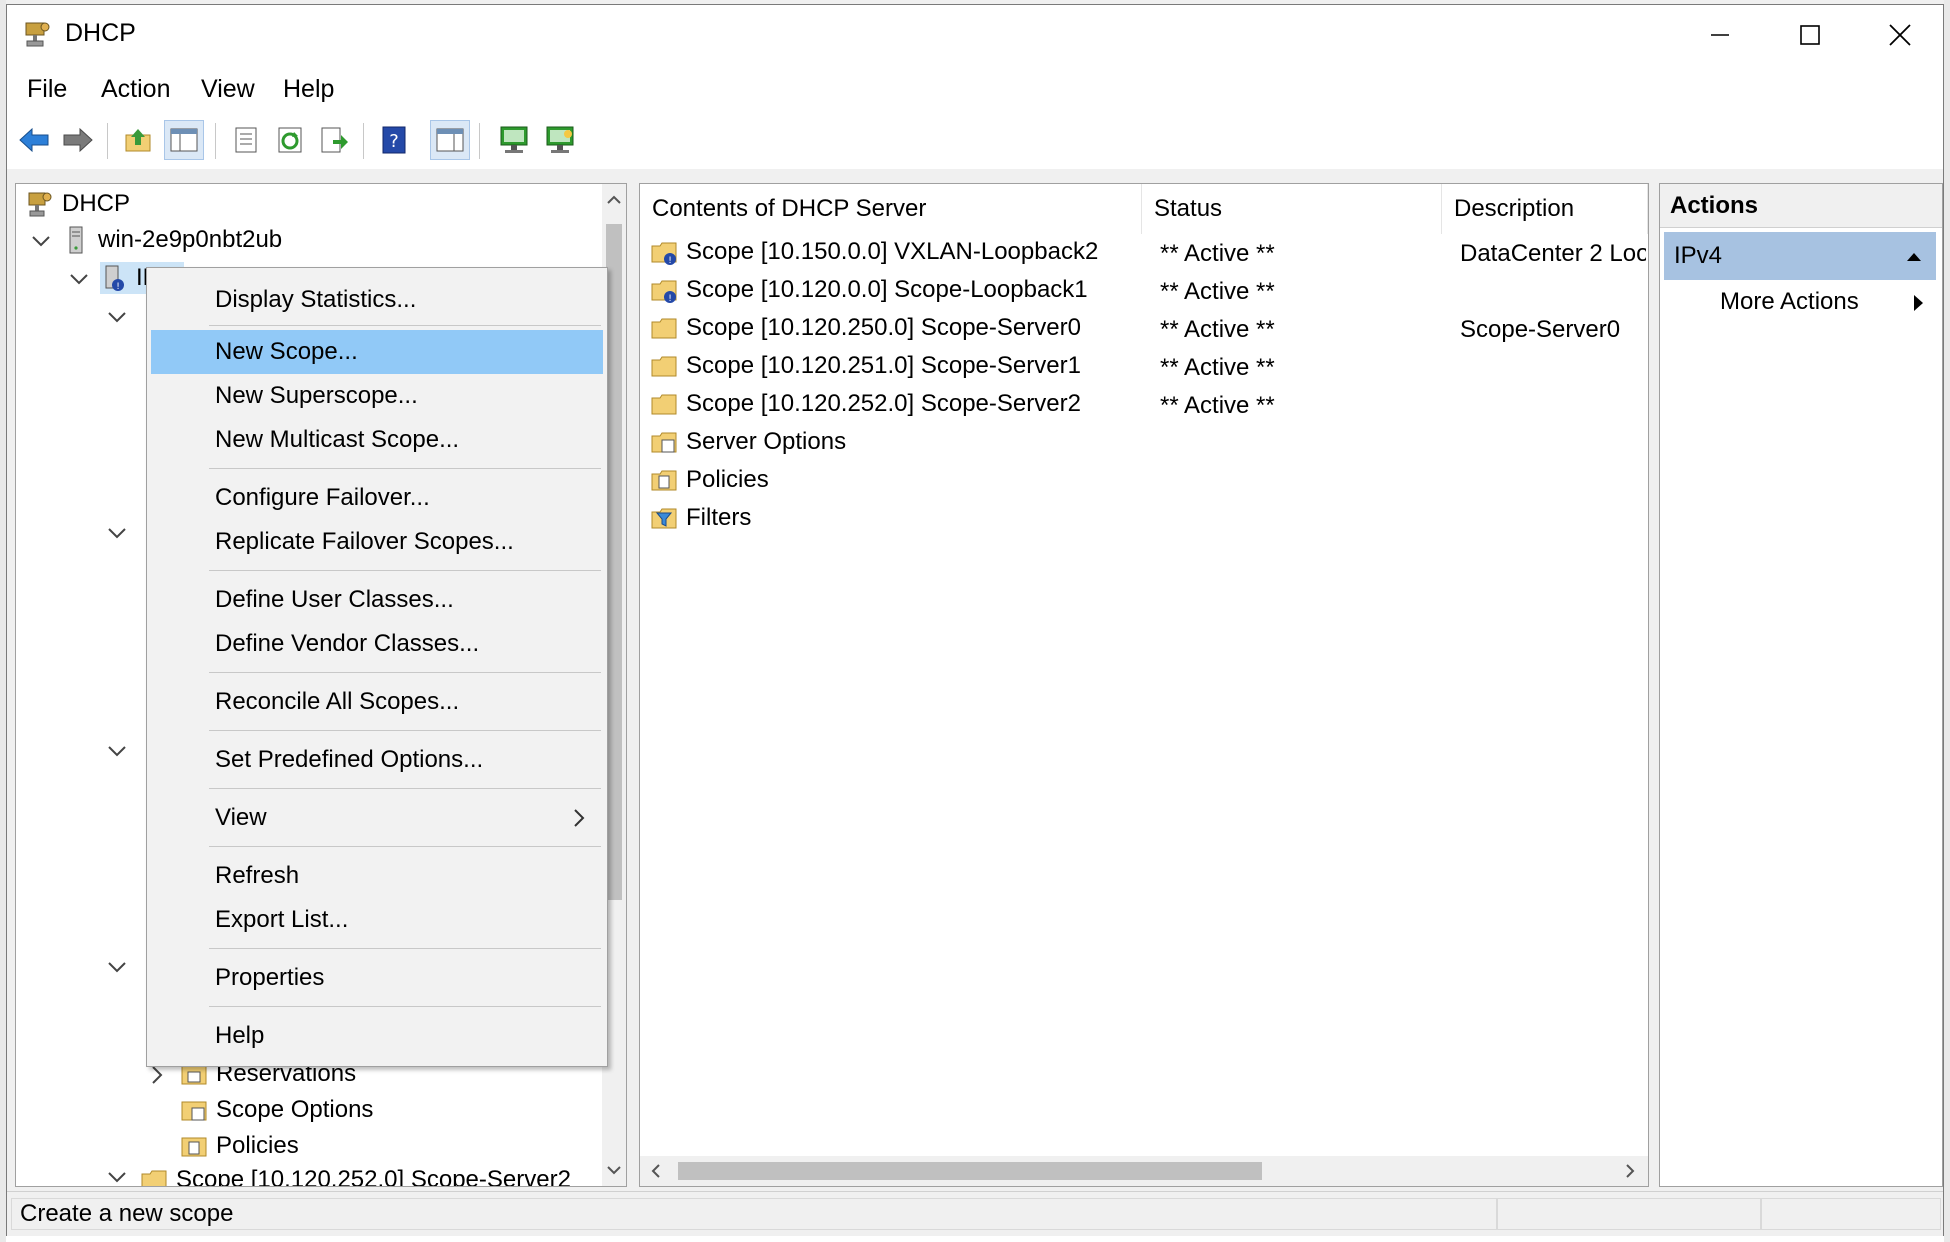 The image size is (1950, 1242). What do you see at coordinates (228, 89) in the screenshot?
I see `menu-view: View` at bounding box center [228, 89].